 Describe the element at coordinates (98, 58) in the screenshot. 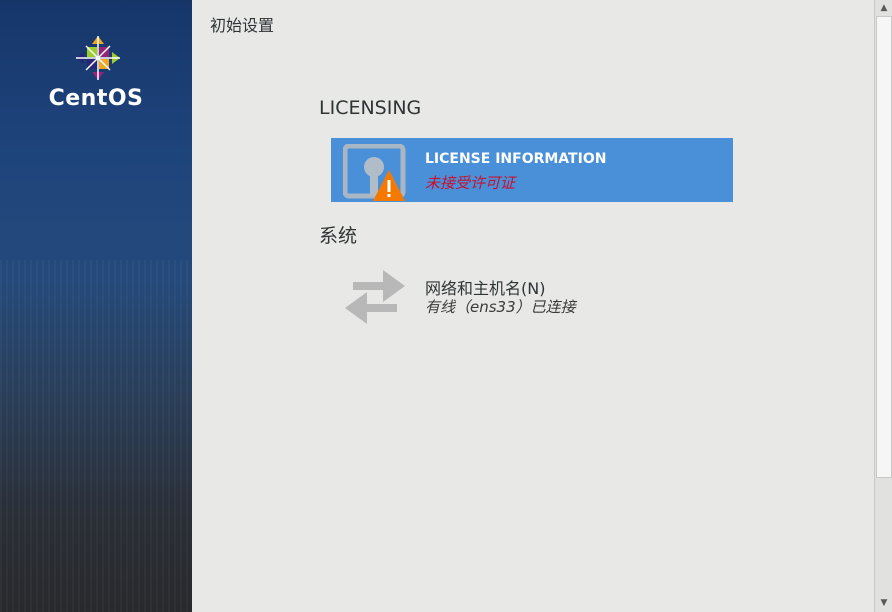

I see `centos-logo-icon` at that location.